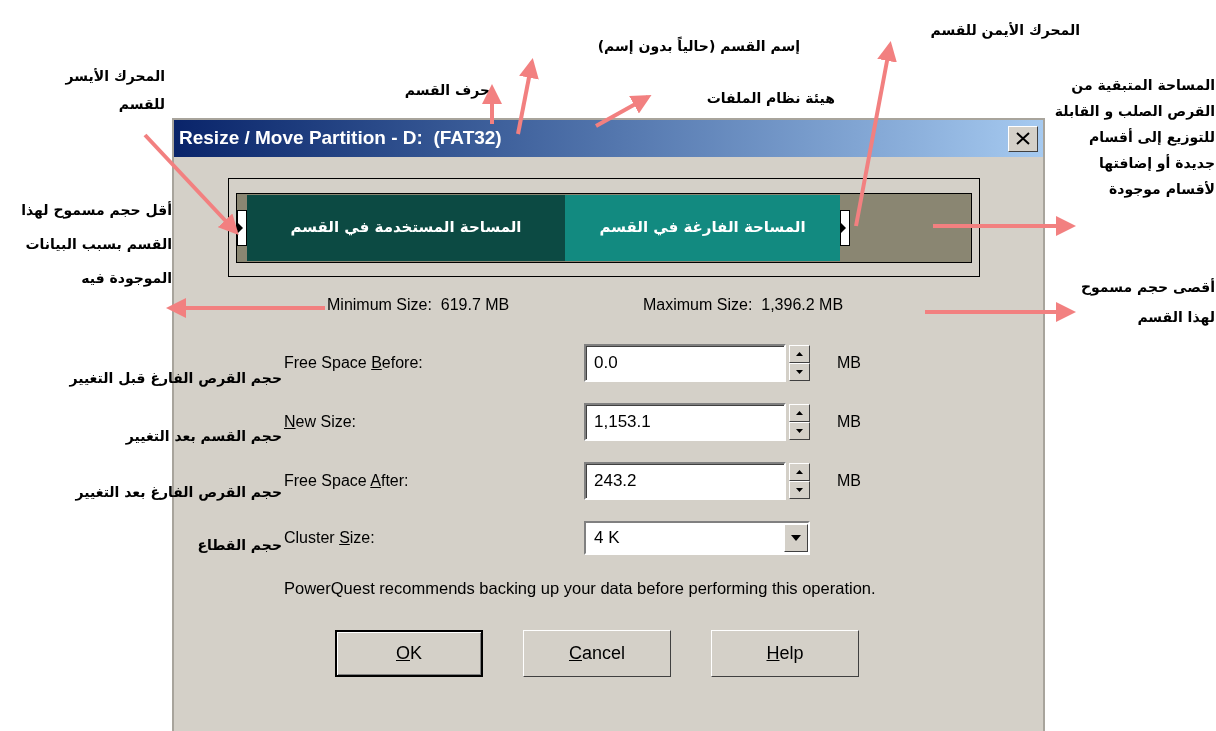 The image size is (1216, 731). What do you see at coordinates (623, 111) in the screenshot?
I see `arrow` at bounding box center [623, 111].